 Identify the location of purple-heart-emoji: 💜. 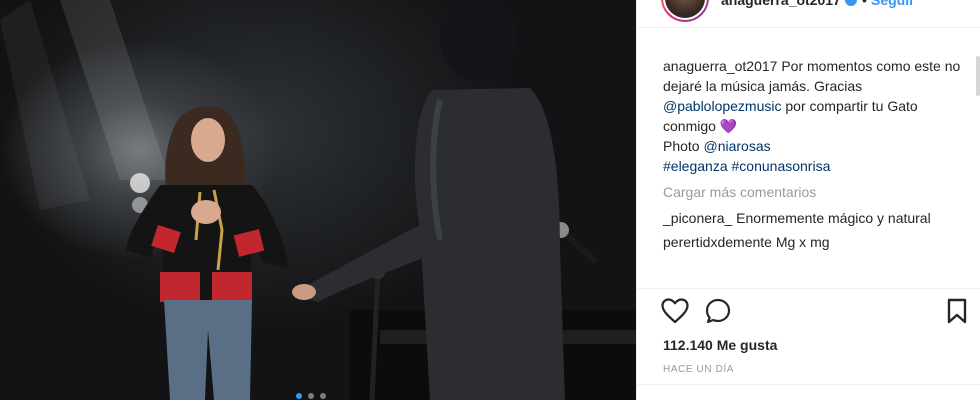
(728, 126).